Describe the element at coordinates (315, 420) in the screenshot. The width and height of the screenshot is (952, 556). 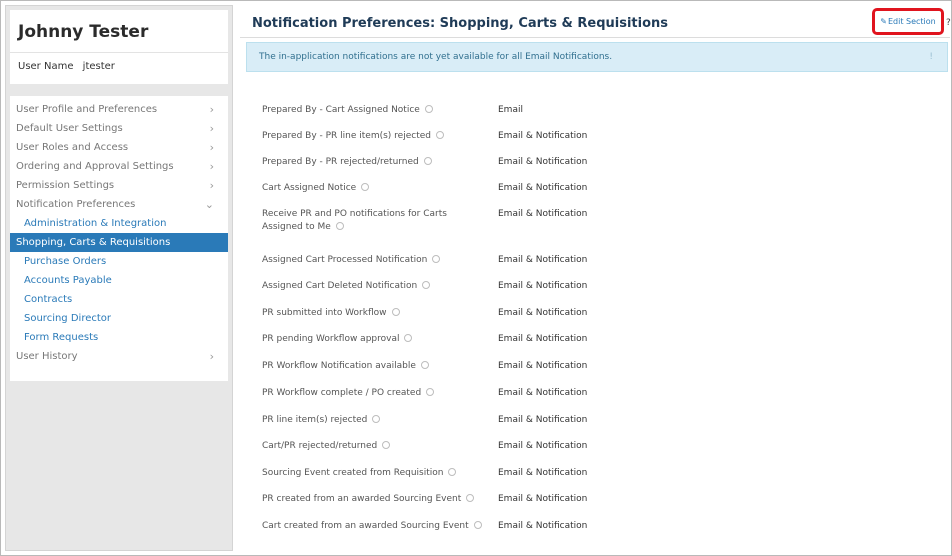
I see `preference-label-text: PR line item(s) rejected` at that location.